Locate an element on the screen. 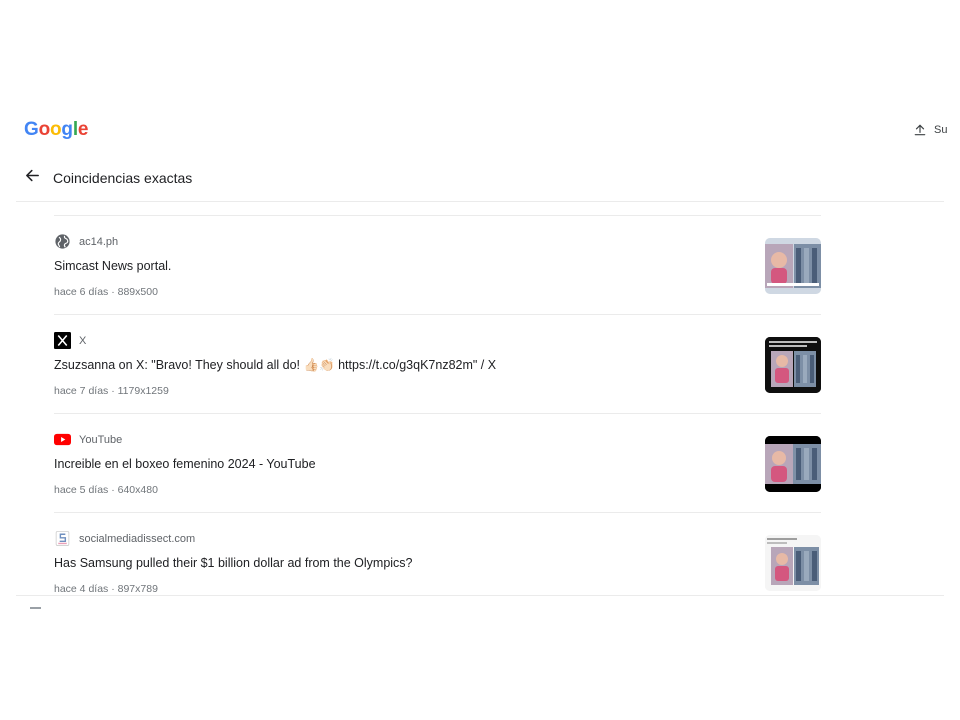 The image size is (960, 720). minus-icon is located at coordinates (35, 608).